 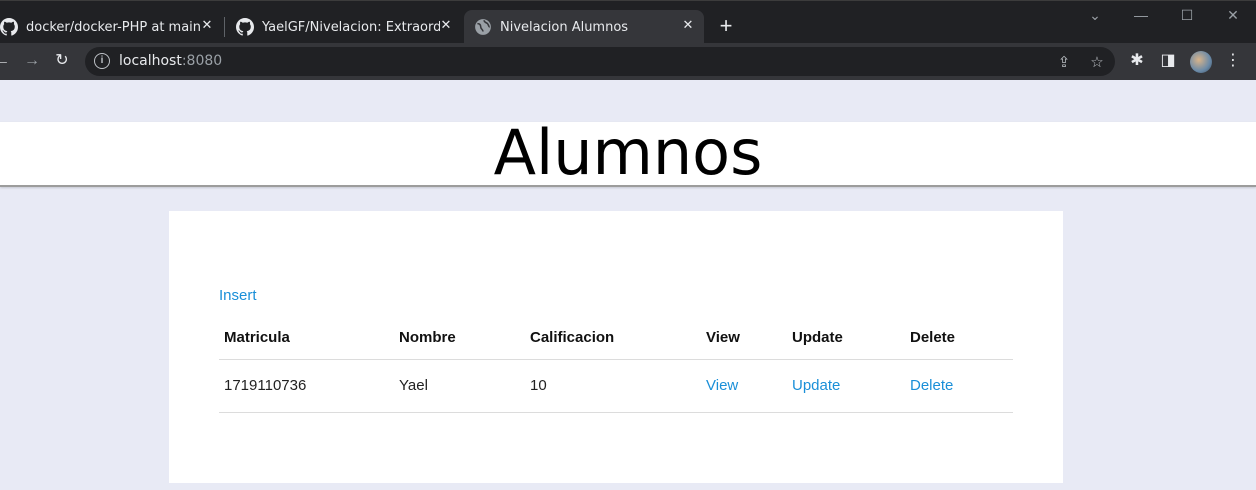 What do you see at coordinates (202, 61) in the screenshot?
I see `url-port: :8080` at bounding box center [202, 61].